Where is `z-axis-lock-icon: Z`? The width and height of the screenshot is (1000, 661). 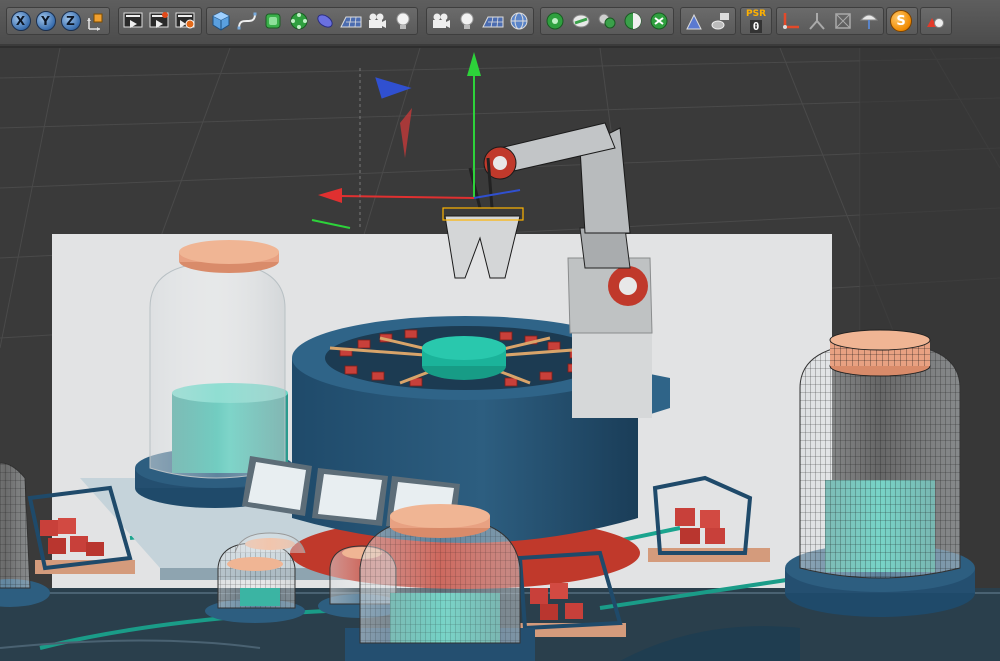
z-axis-lock-icon: Z is located at coordinates (70, 21).